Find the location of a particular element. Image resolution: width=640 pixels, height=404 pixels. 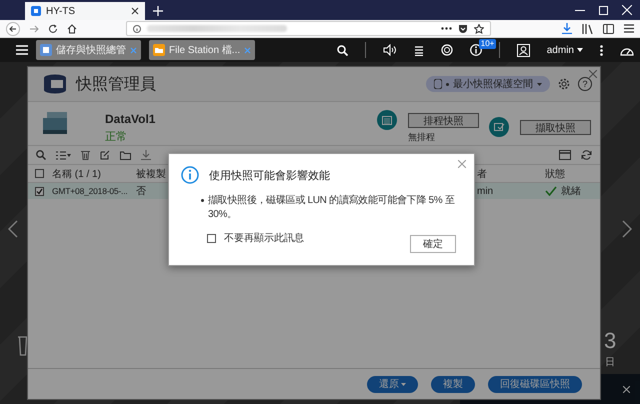

checkbox-label: 不要再顯示此訊息 is located at coordinates (264, 238).